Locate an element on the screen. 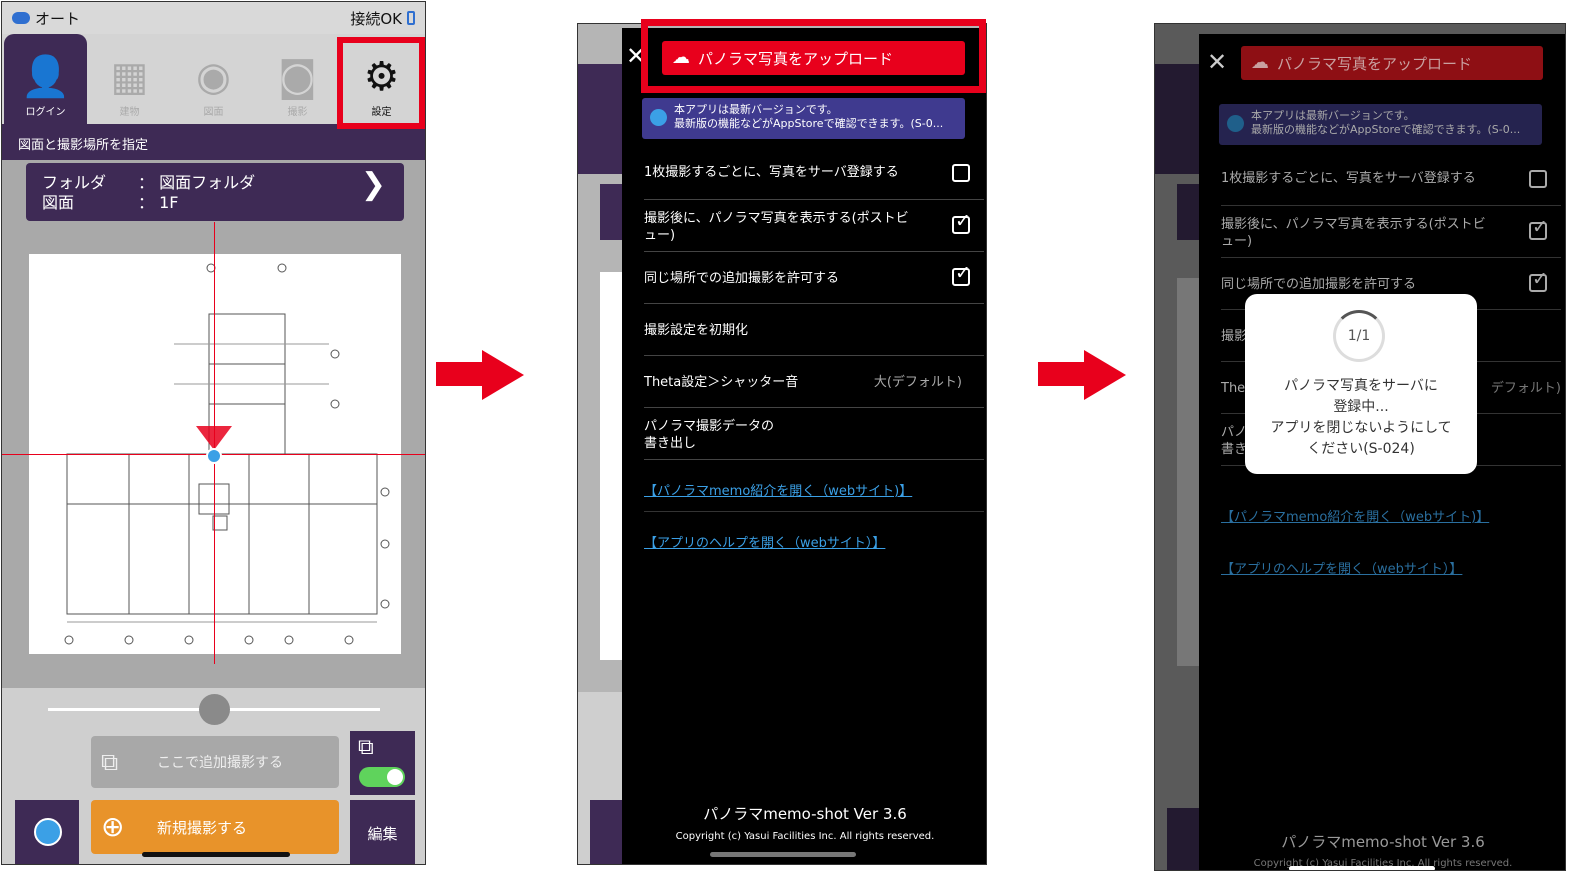 The image size is (1587, 884). add-photo-icon: ⧉ is located at coordinates (110, 762).